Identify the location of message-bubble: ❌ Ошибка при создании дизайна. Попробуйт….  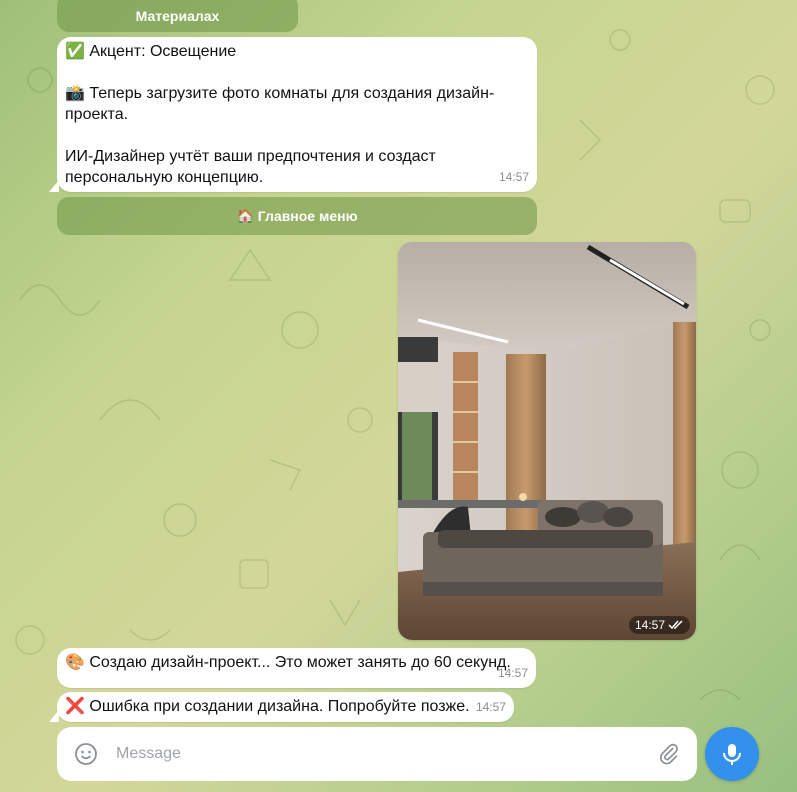
(281, 707).